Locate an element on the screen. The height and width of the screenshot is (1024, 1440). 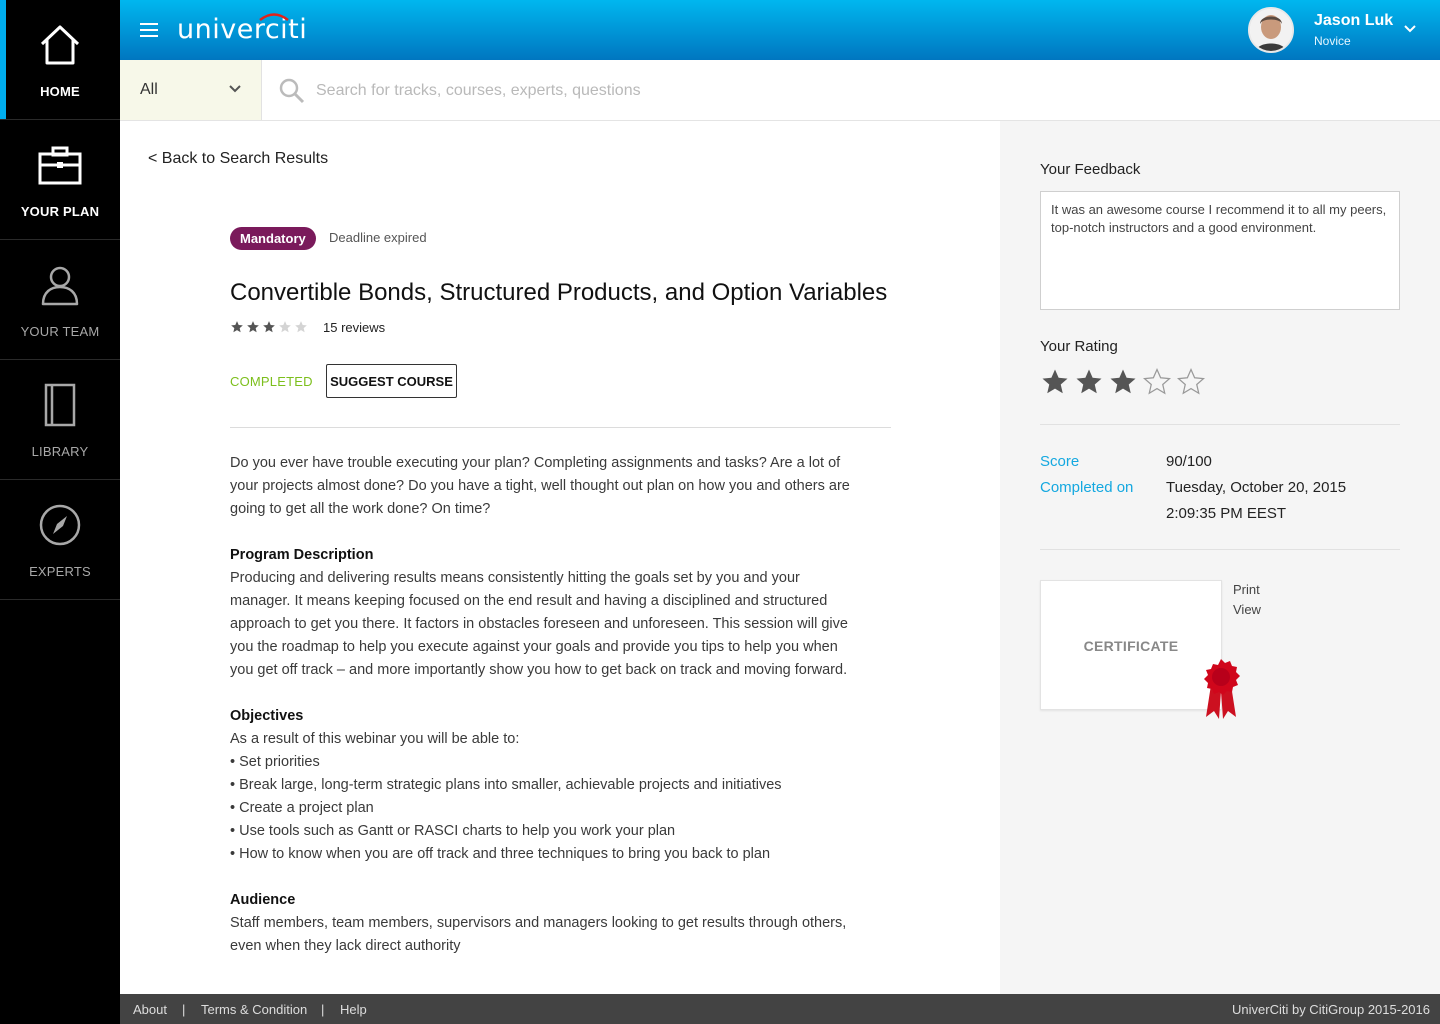
sidebar-item-your-plan: YOUR PLAN is located at coordinates (60, 180).